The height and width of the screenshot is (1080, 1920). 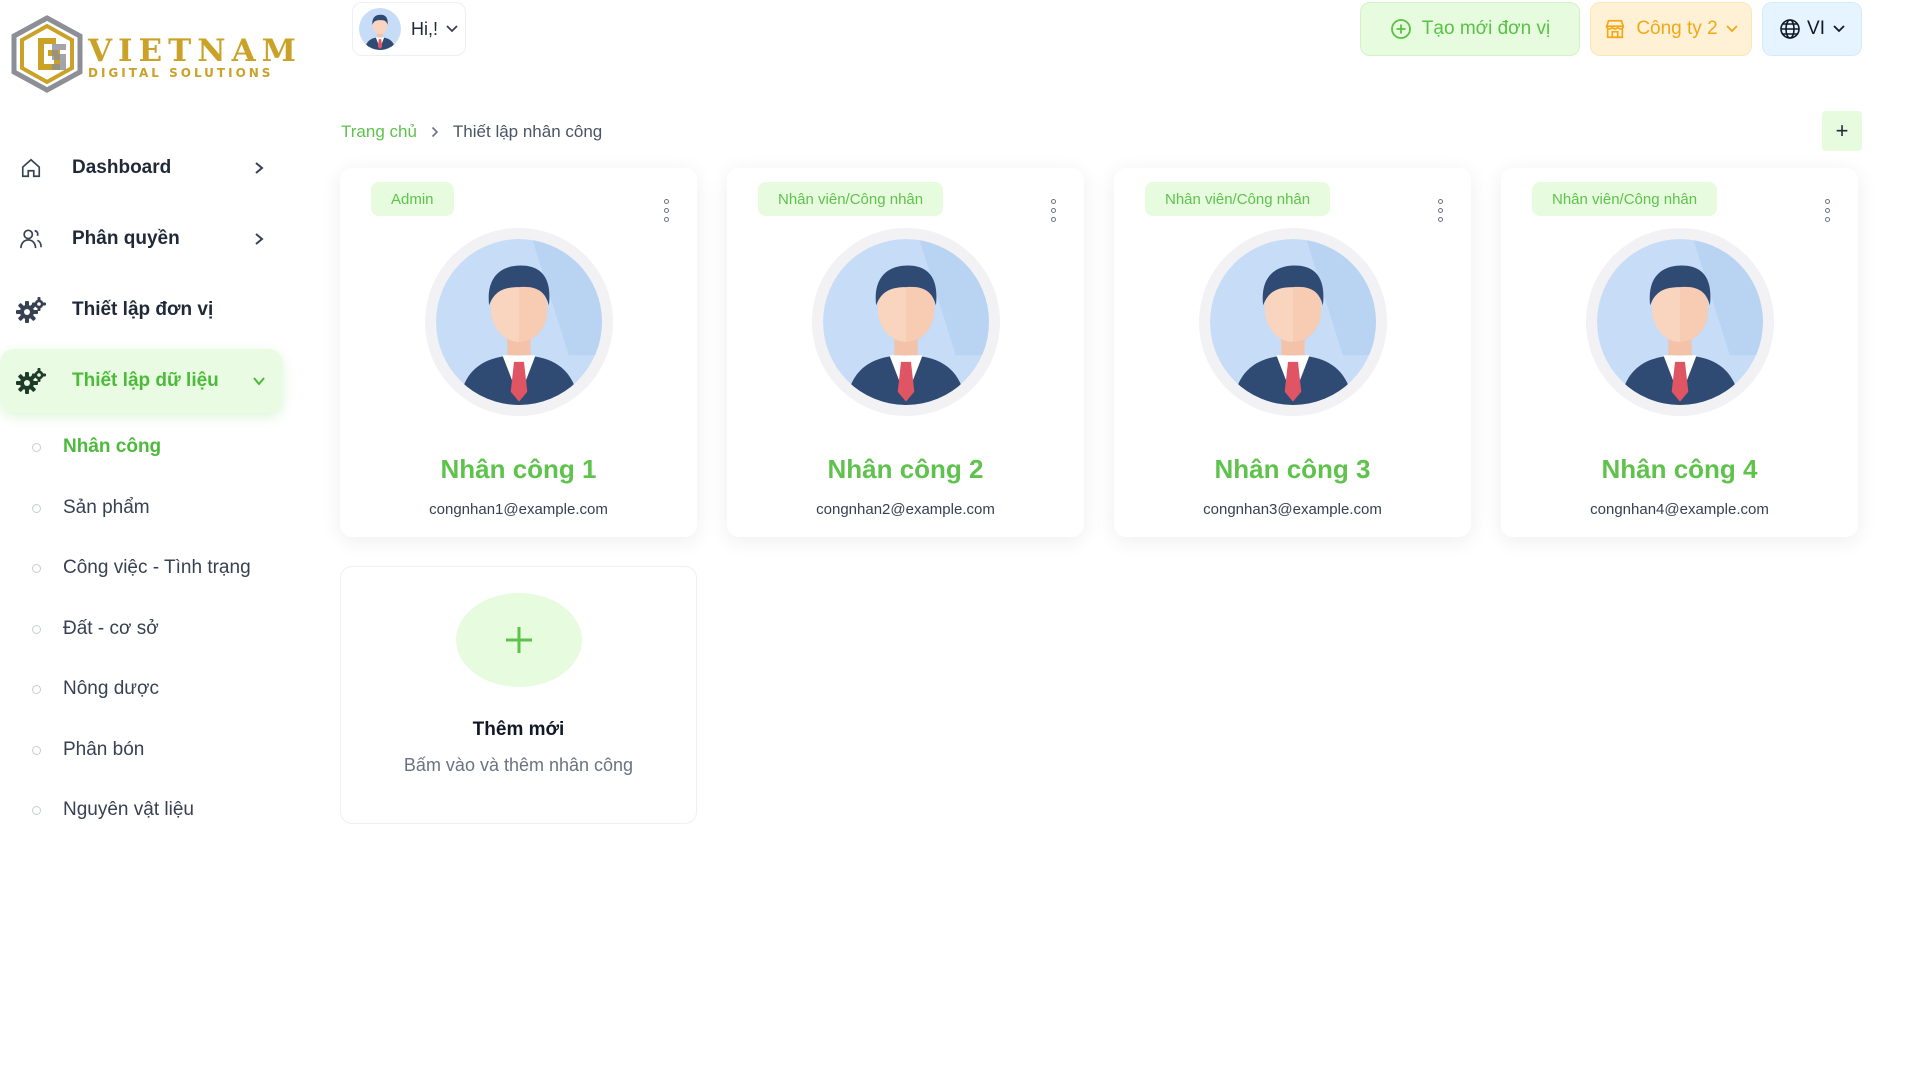 I want to click on sidebar-subitem-label: Công việc - Tình trạng, so click(x=157, y=567).